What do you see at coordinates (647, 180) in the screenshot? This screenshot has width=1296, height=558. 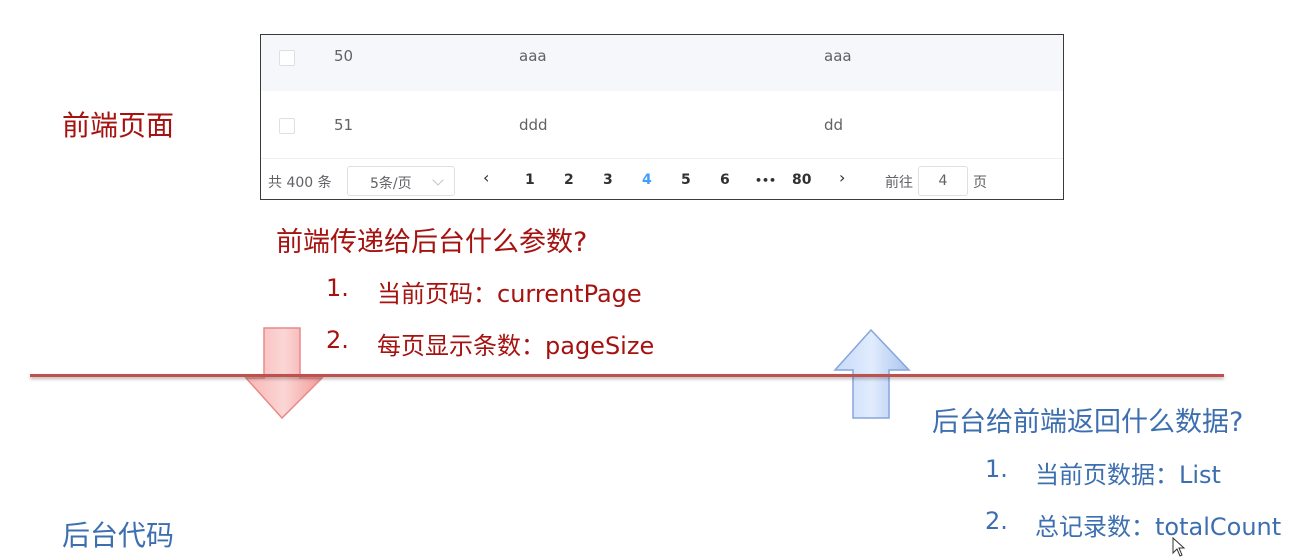 I see `page-number-current: 4` at bounding box center [647, 180].